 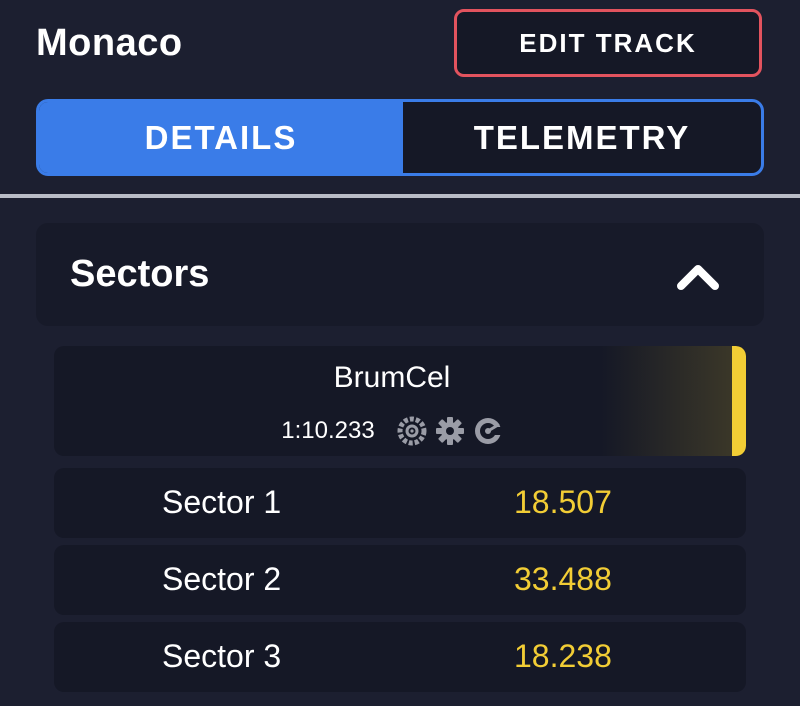 What do you see at coordinates (563, 579) in the screenshot?
I see `sector-time: 33.488` at bounding box center [563, 579].